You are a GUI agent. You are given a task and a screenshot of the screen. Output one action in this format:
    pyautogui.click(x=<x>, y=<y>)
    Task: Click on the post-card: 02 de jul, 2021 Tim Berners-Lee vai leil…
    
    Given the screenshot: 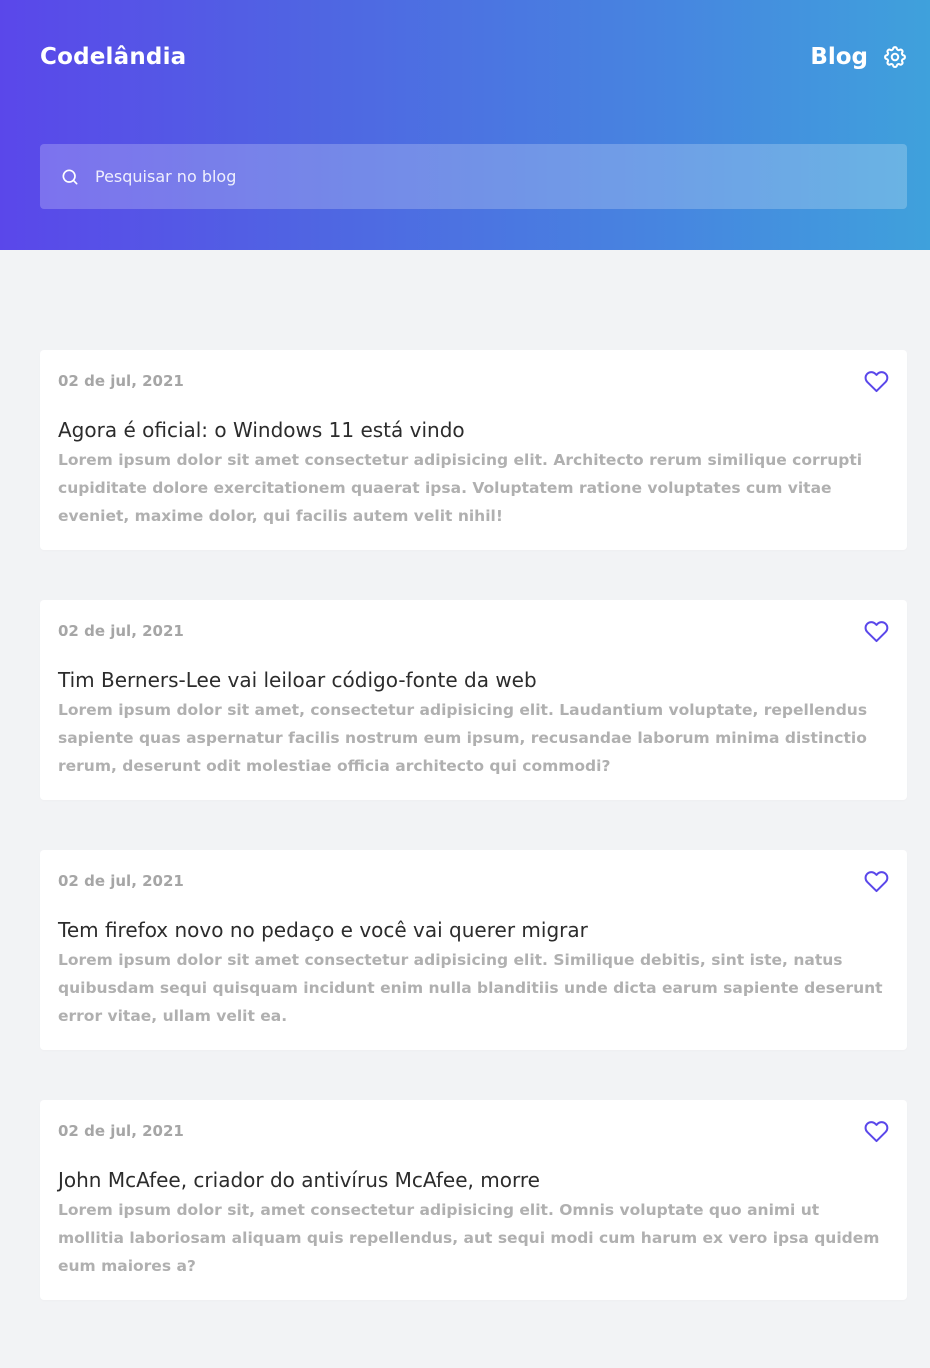 What is the action you would take?
    pyautogui.click(x=473, y=700)
    